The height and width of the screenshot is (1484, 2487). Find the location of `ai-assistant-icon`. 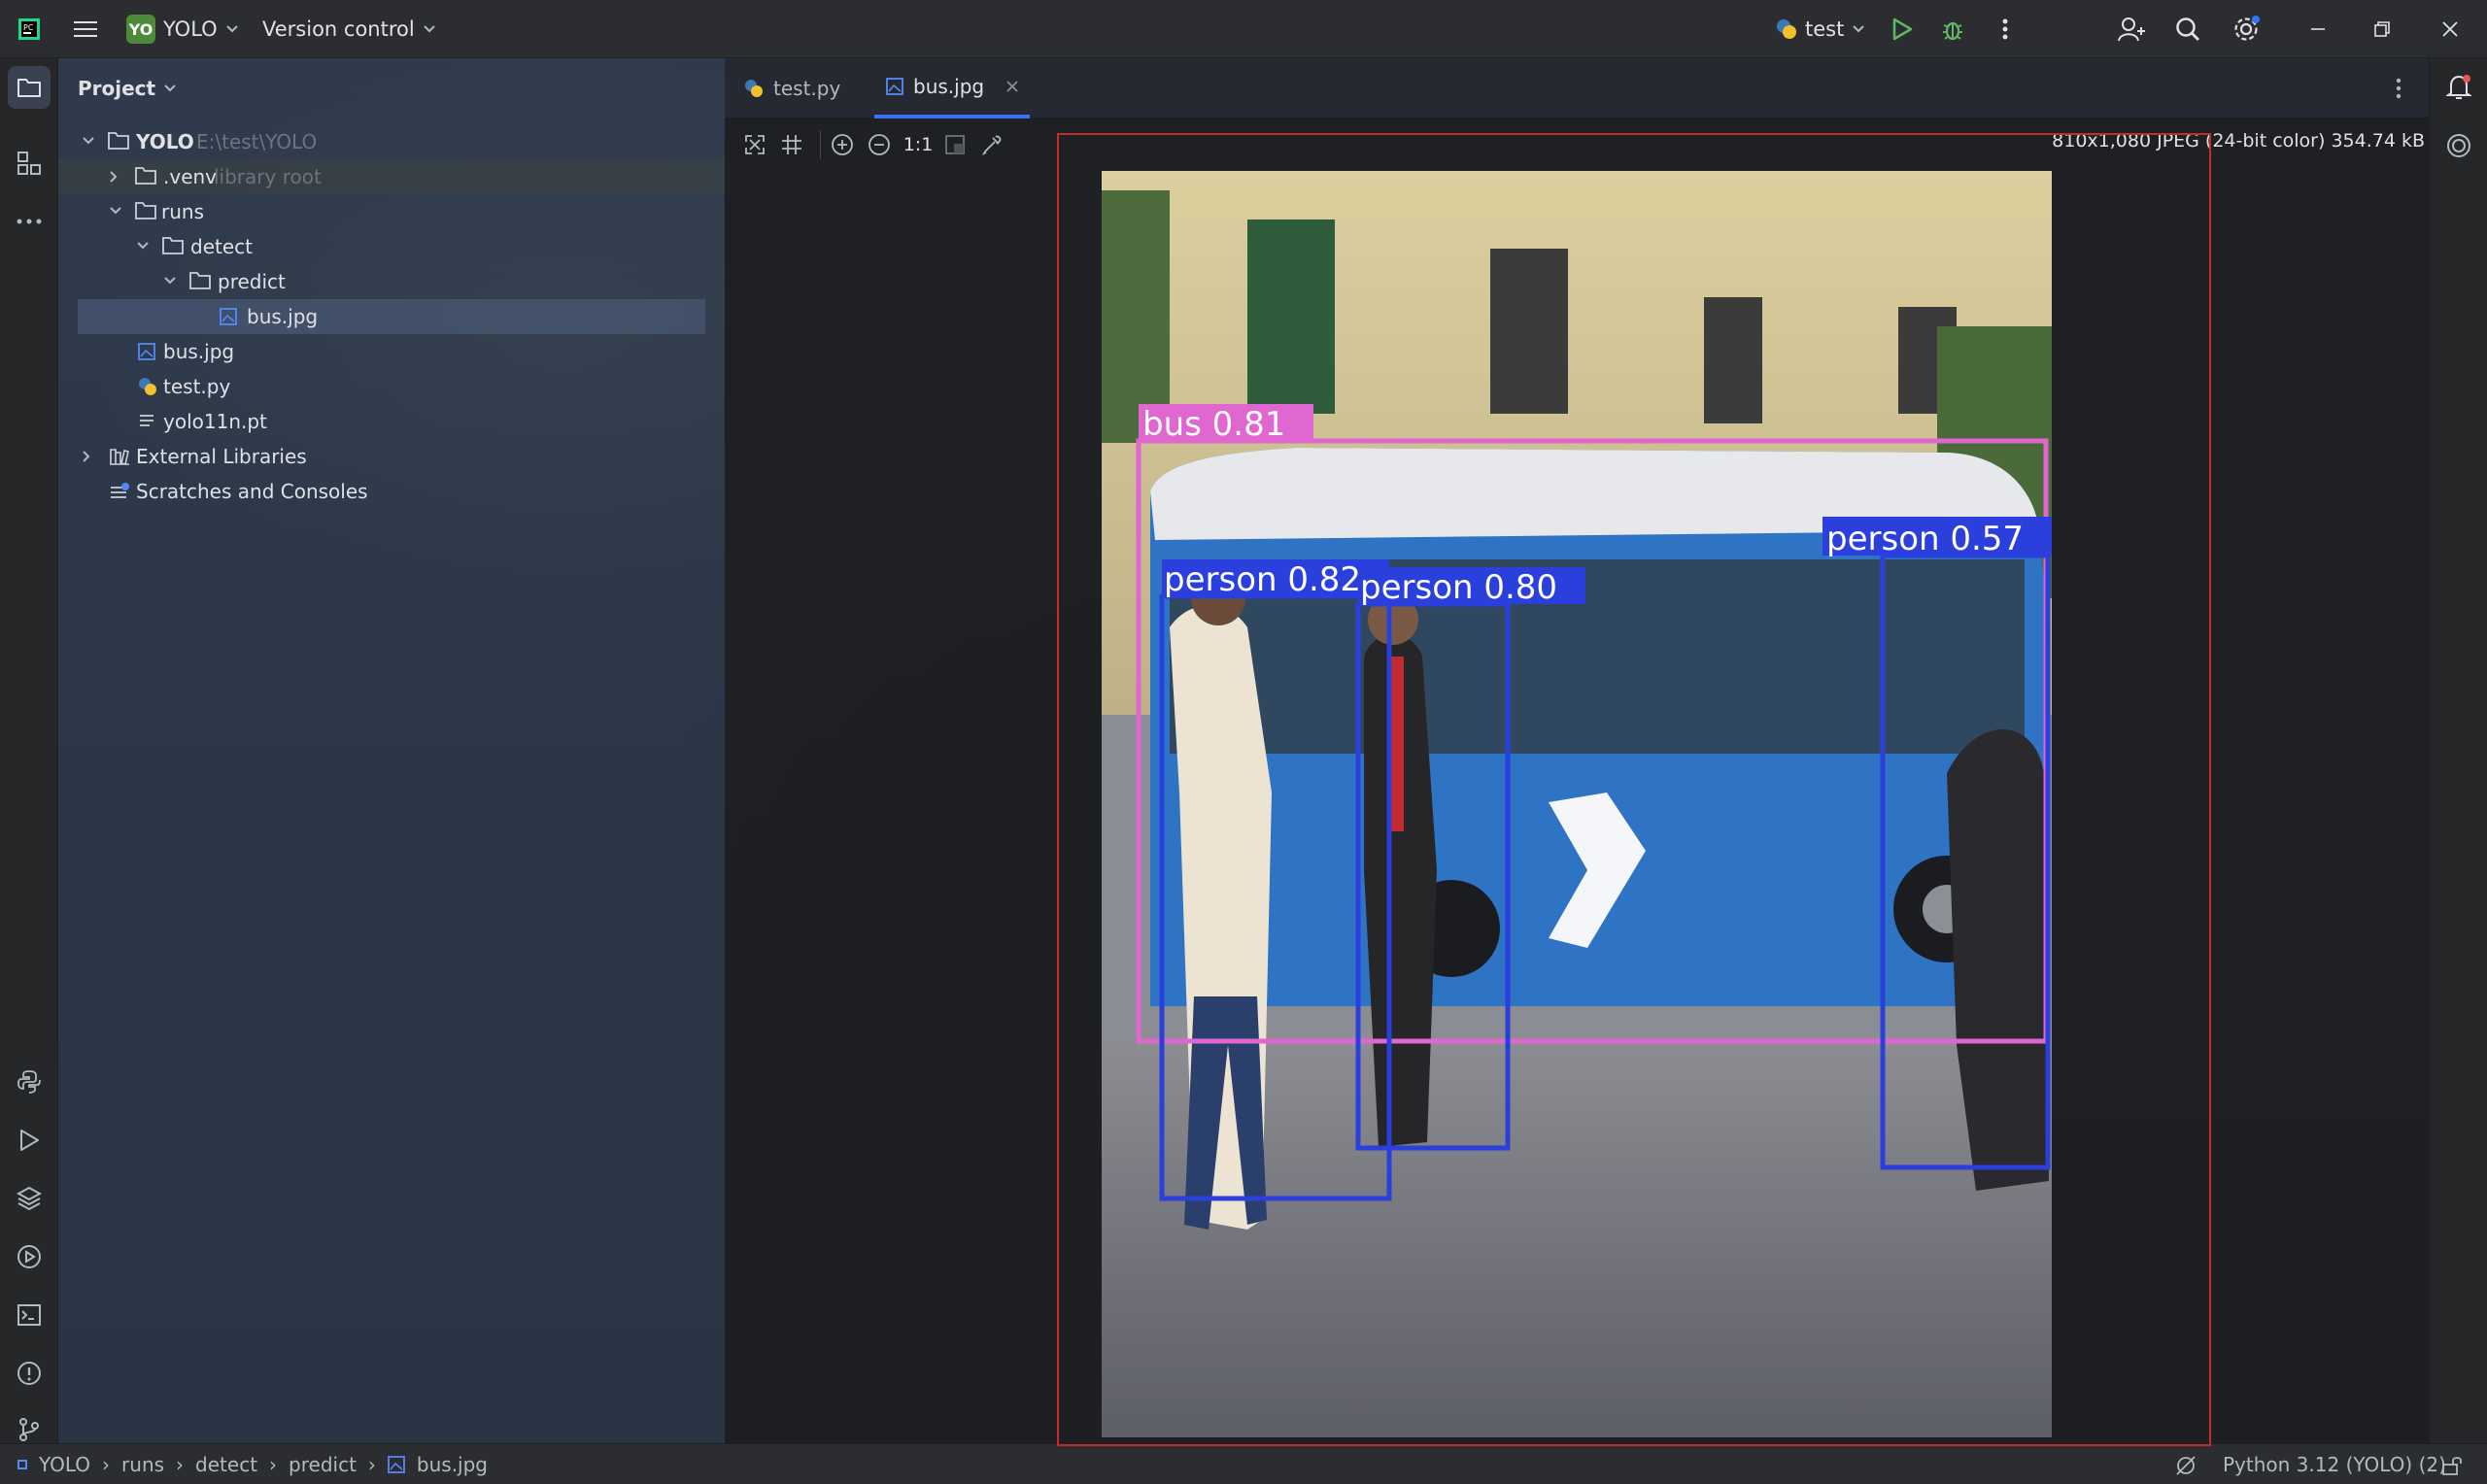

ai-assistant-icon is located at coordinates (2458, 145).